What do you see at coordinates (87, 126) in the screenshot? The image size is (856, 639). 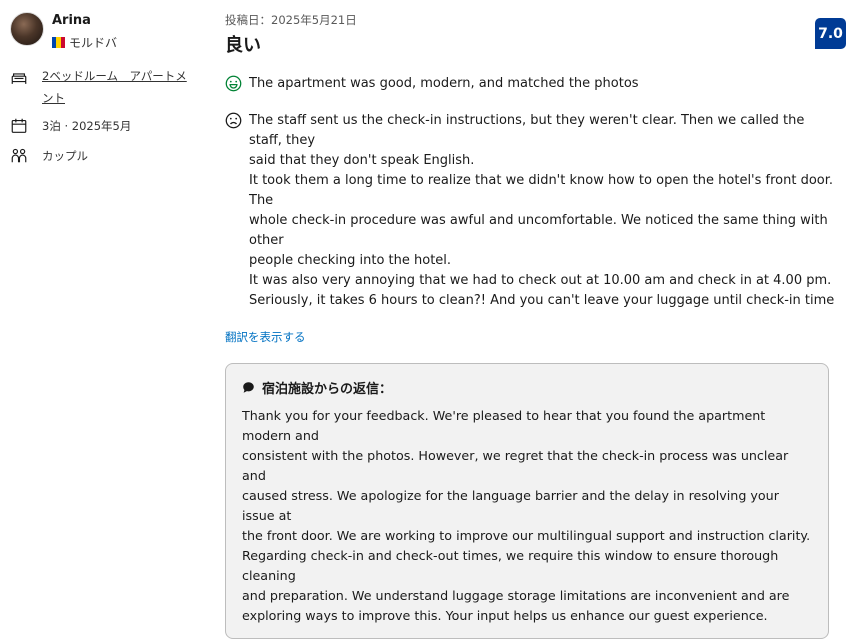 I see `stay-nights-date: 3泊 · 2025年5月` at bounding box center [87, 126].